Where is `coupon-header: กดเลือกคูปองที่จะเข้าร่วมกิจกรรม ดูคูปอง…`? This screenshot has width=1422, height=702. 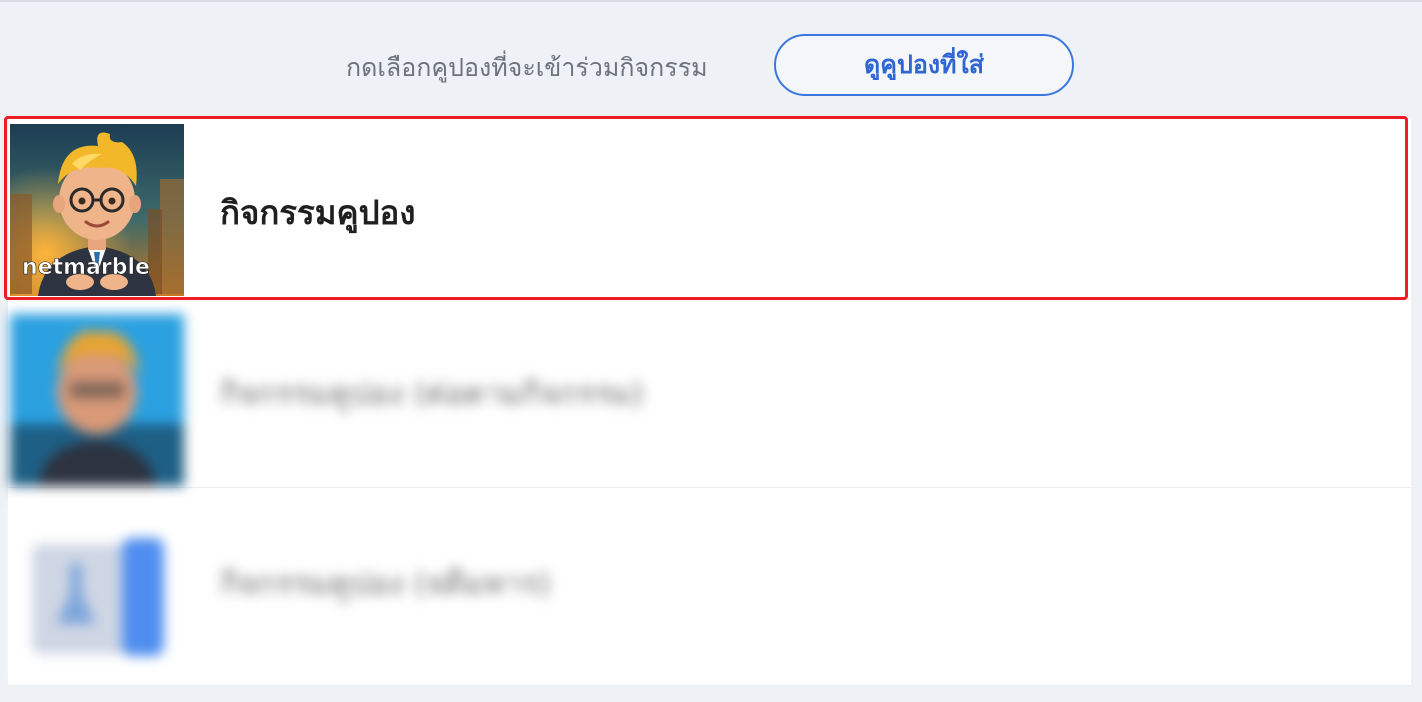
coupon-header: กดเลือกคูปองที่จะเข้าร่วมกิจกรรม ดูคูปอง… is located at coordinates (711, 67).